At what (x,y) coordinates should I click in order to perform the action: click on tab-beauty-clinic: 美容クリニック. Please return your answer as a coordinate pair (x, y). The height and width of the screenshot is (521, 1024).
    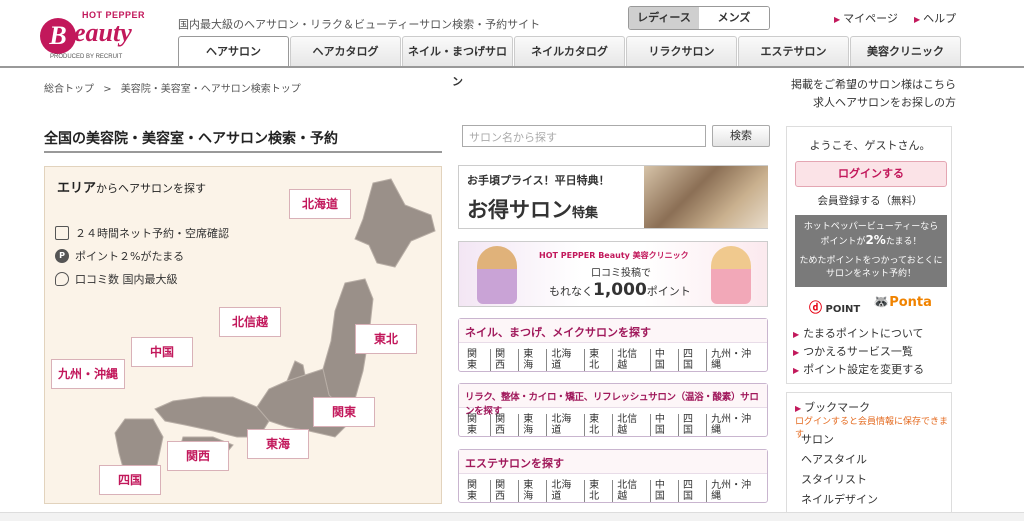
    Looking at the image, I should click on (905, 51).